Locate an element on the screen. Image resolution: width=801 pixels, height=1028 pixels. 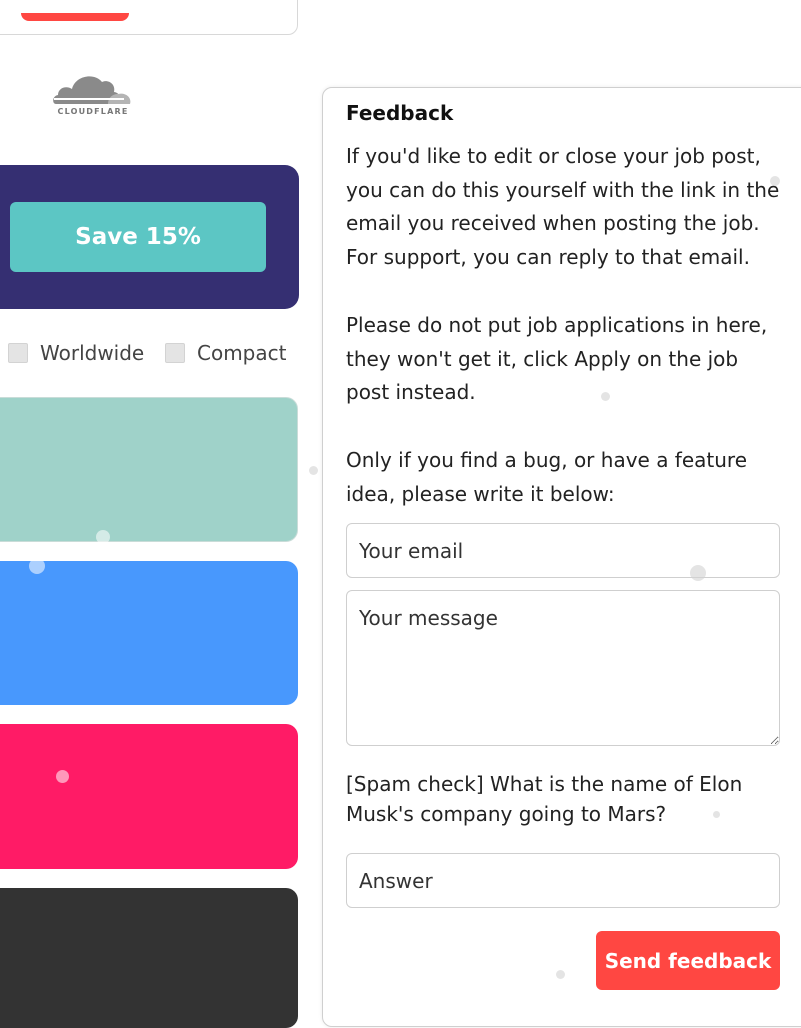
feedback-title: Feedback is located at coordinates (400, 113).